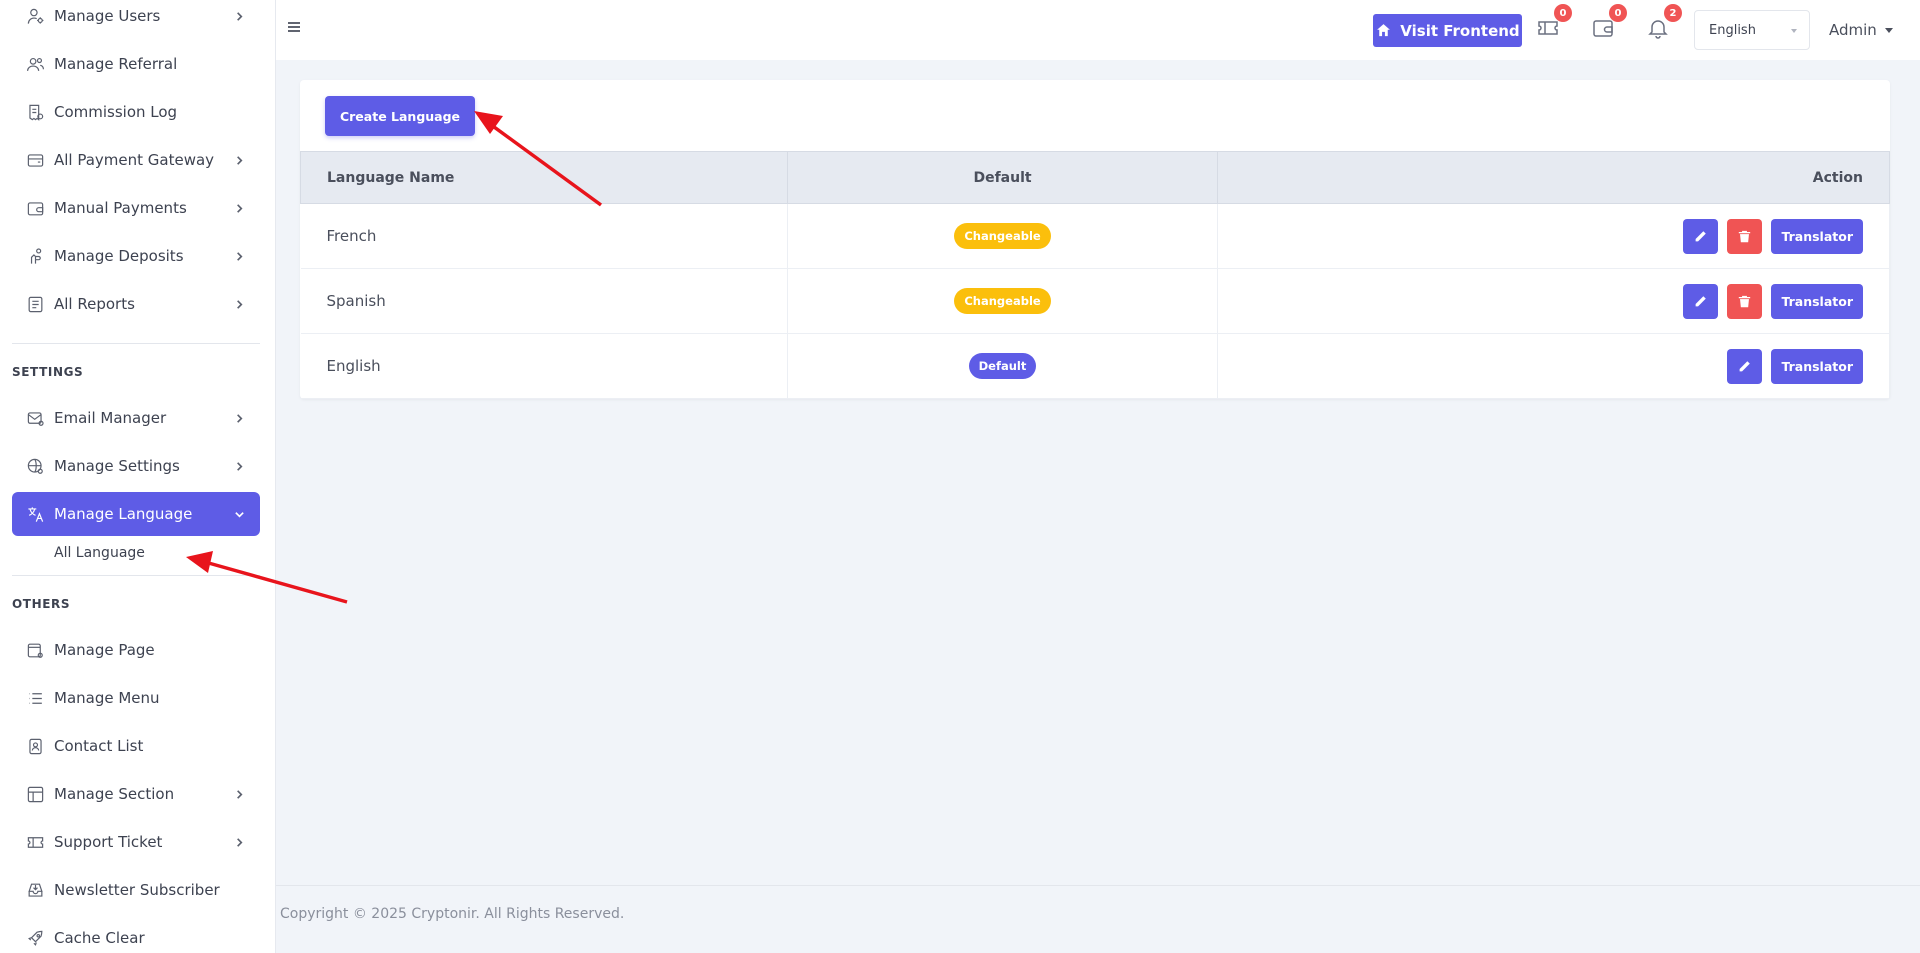 This screenshot has height=953, width=1920. I want to click on status-badge: Changeable, so click(1002, 236).